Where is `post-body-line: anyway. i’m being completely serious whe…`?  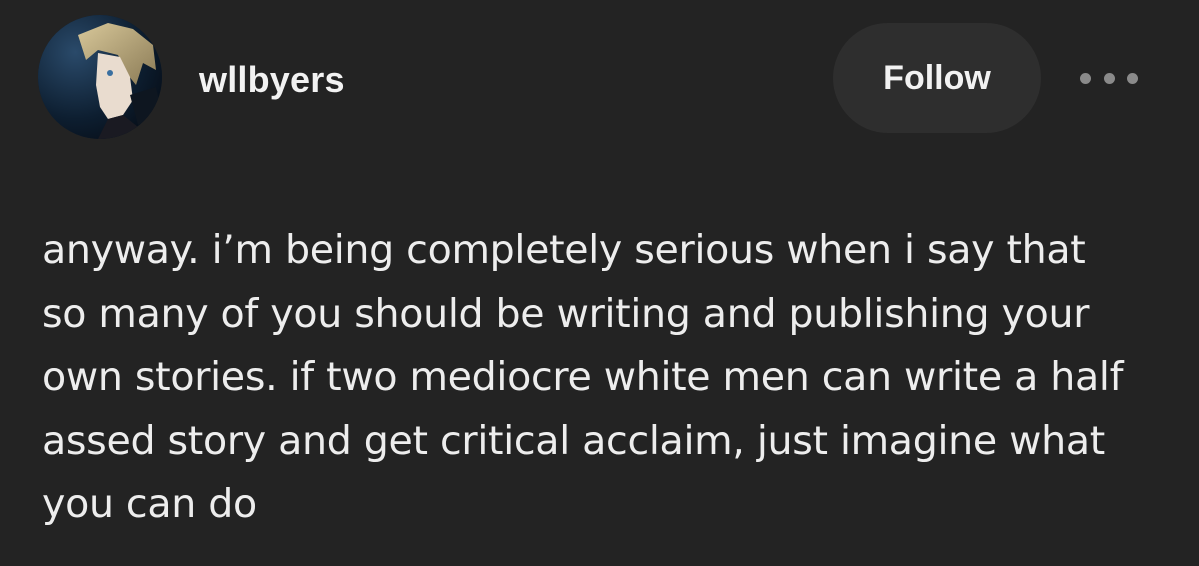 post-body-line: anyway. i’m being completely serious whe… is located at coordinates (564, 250).